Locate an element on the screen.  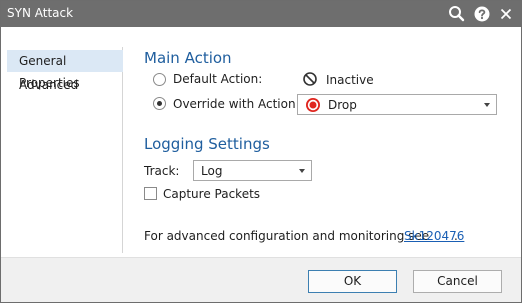
sidebar-item-general-properties: General Properties is located at coordinates (65, 70).